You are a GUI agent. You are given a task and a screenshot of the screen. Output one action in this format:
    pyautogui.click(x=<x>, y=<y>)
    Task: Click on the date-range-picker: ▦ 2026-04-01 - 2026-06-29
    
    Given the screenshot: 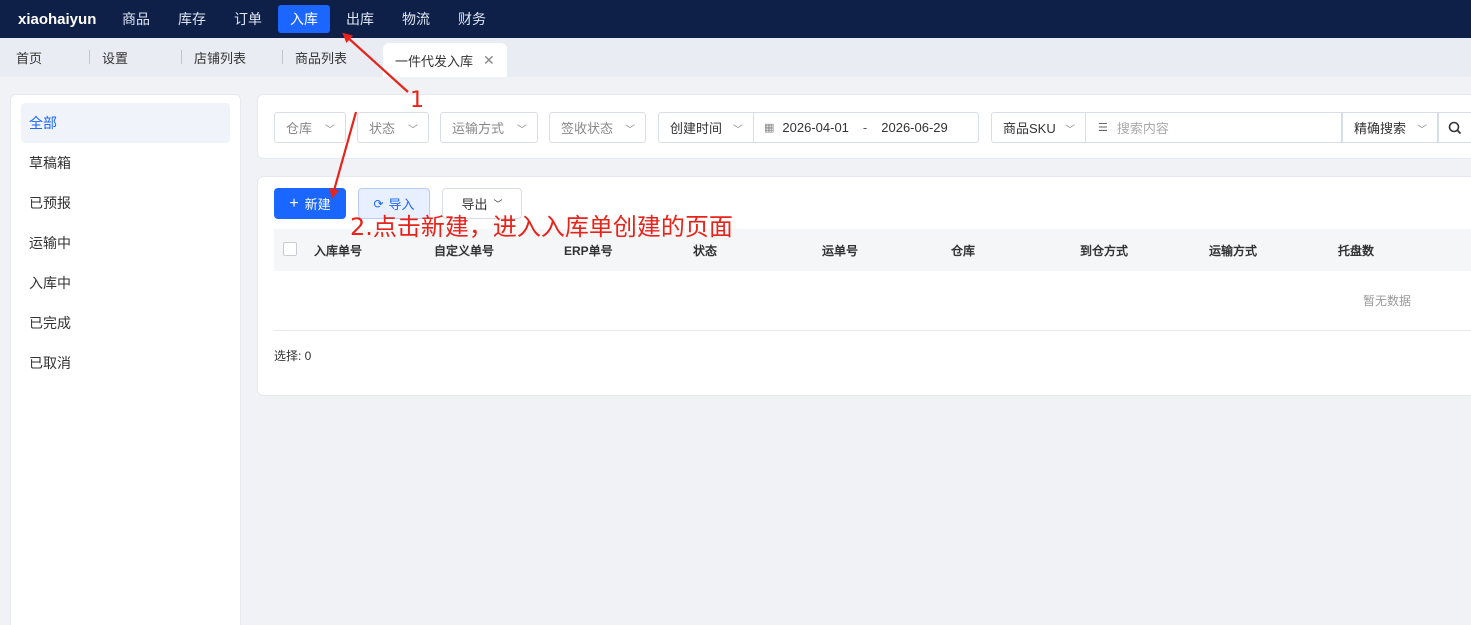 What is the action you would take?
    pyautogui.click(x=866, y=127)
    